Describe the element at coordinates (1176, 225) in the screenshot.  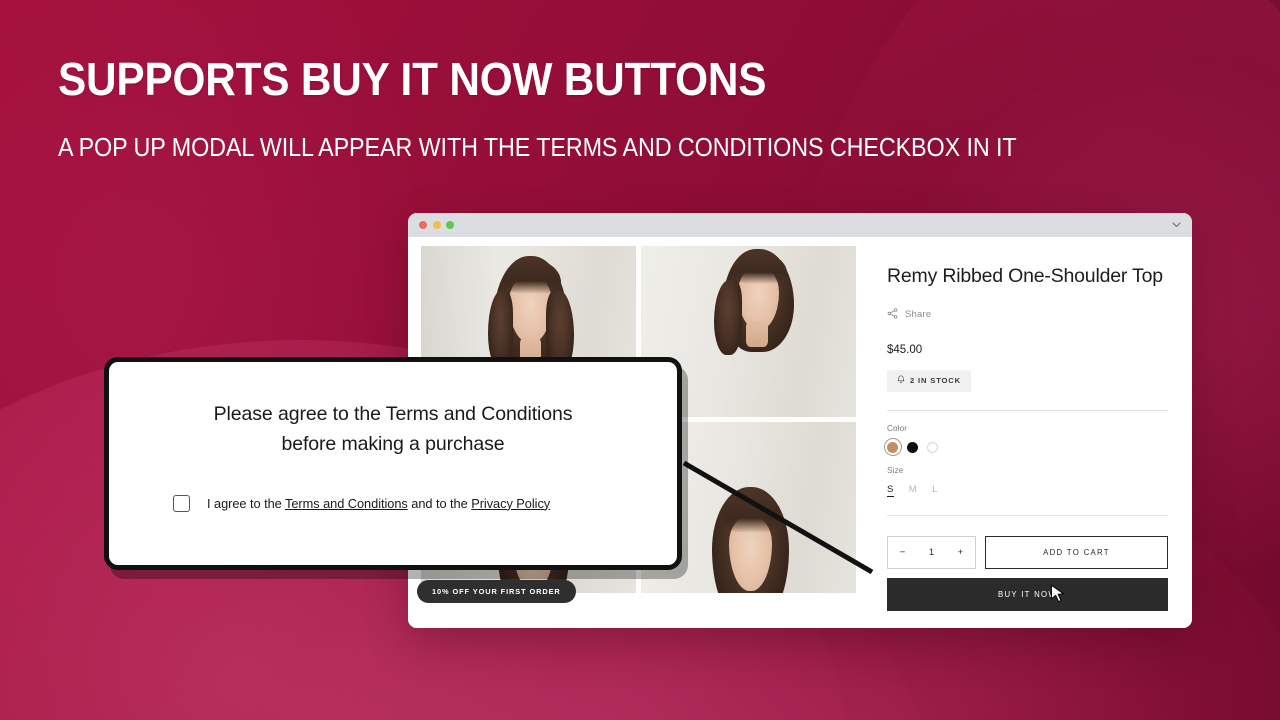
I see `chevron-down-icon` at that location.